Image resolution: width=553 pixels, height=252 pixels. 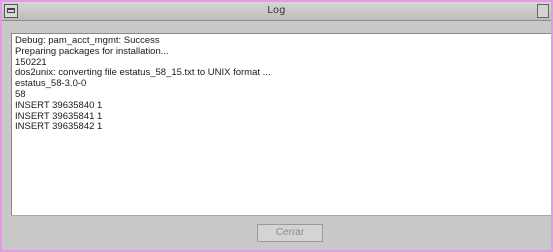 I want to click on log-line: estatus_58-3.0-0, so click(x=51, y=84).